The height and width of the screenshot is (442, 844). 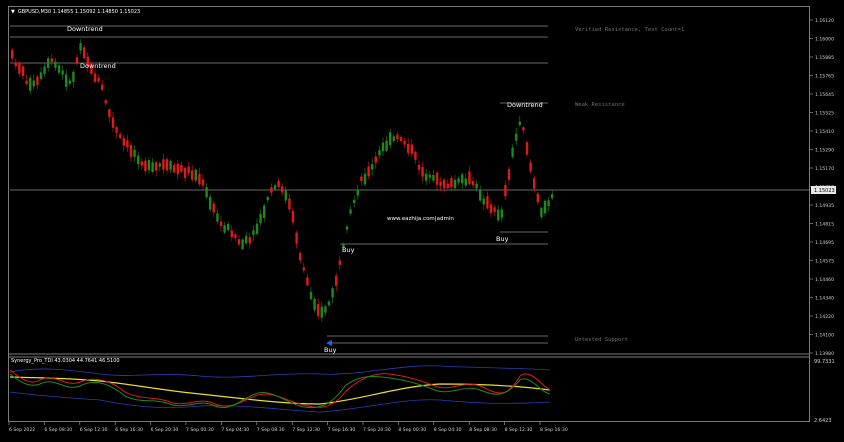 What do you see at coordinates (824, 262) in the screenshot?
I see `price-tick-label: 1.14575` at bounding box center [824, 262].